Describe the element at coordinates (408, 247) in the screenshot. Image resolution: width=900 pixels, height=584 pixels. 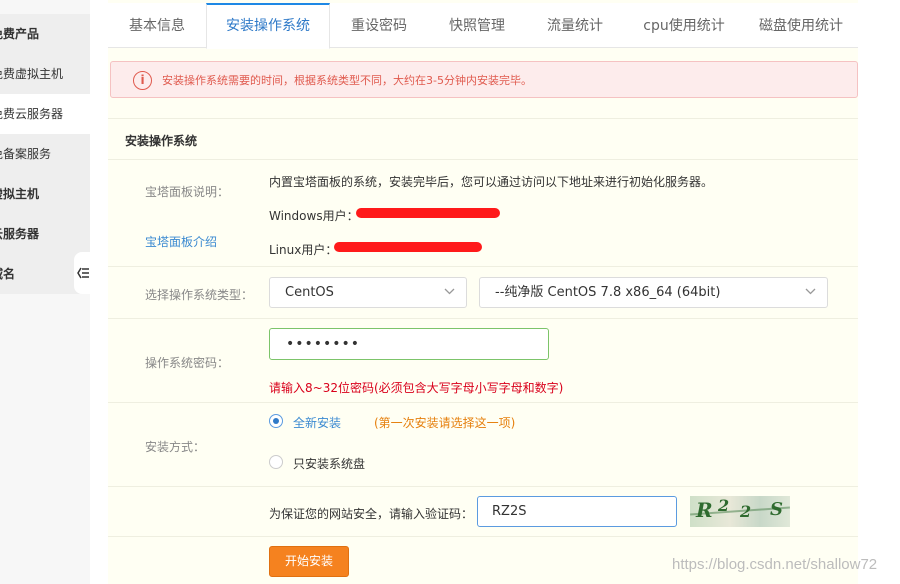
I see `redacted-linux-url` at that location.